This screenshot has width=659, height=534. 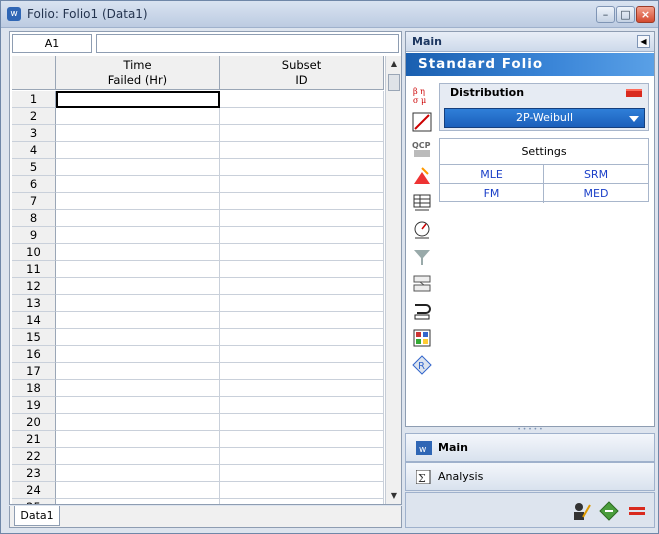 What do you see at coordinates (34, 456) in the screenshot?
I see `row-header: 22` at bounding box center [34, 456].